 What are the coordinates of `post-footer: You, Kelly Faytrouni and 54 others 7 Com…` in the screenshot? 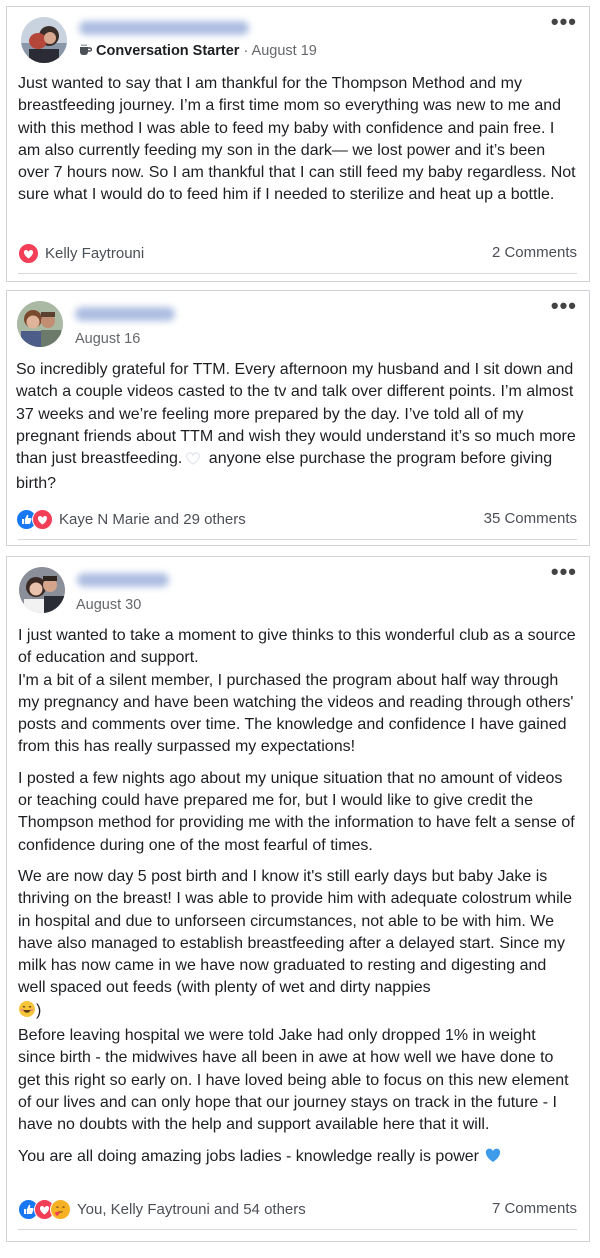 It's located at (297, 1209).